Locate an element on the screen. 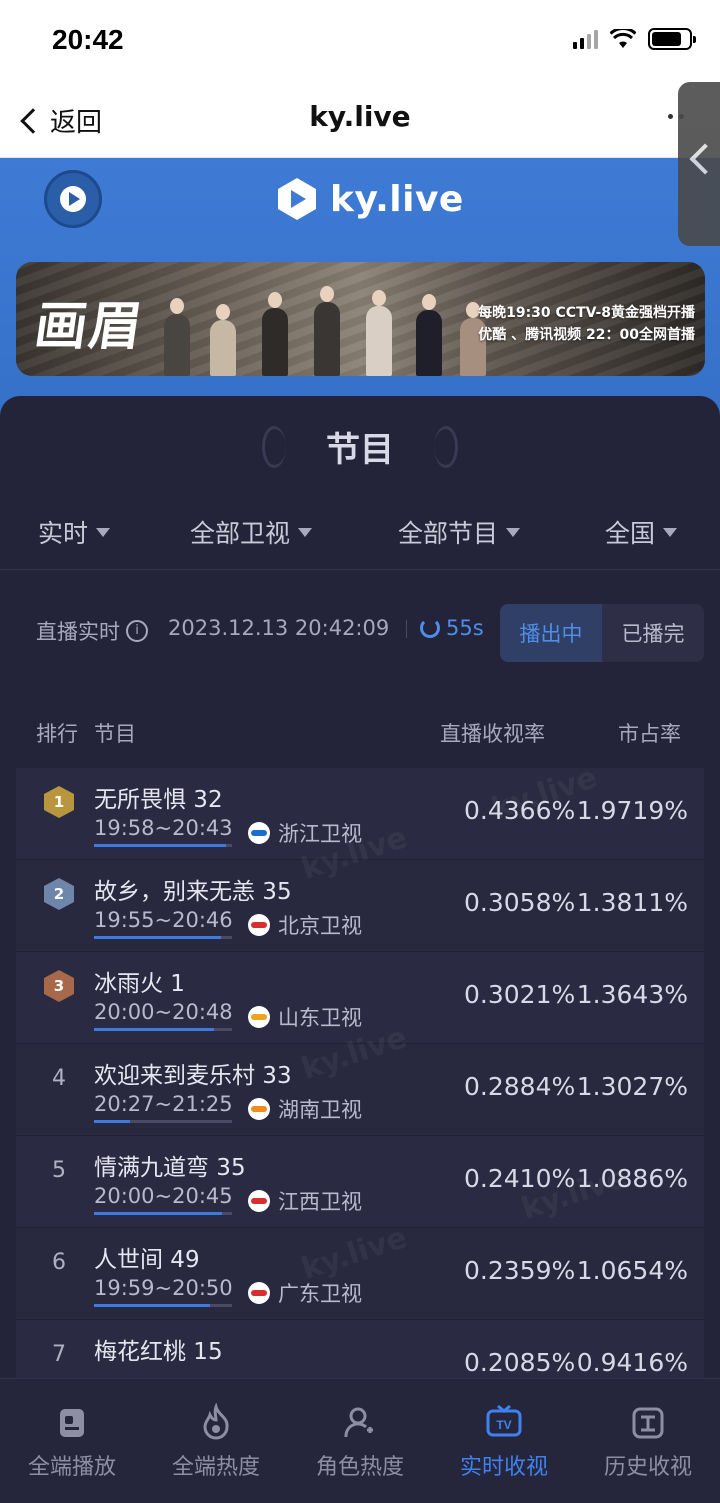 Image resolution: width=720 pixels, height=1503 pixels. toggle-airing: 播出中 is located at coordinates (551, 633).